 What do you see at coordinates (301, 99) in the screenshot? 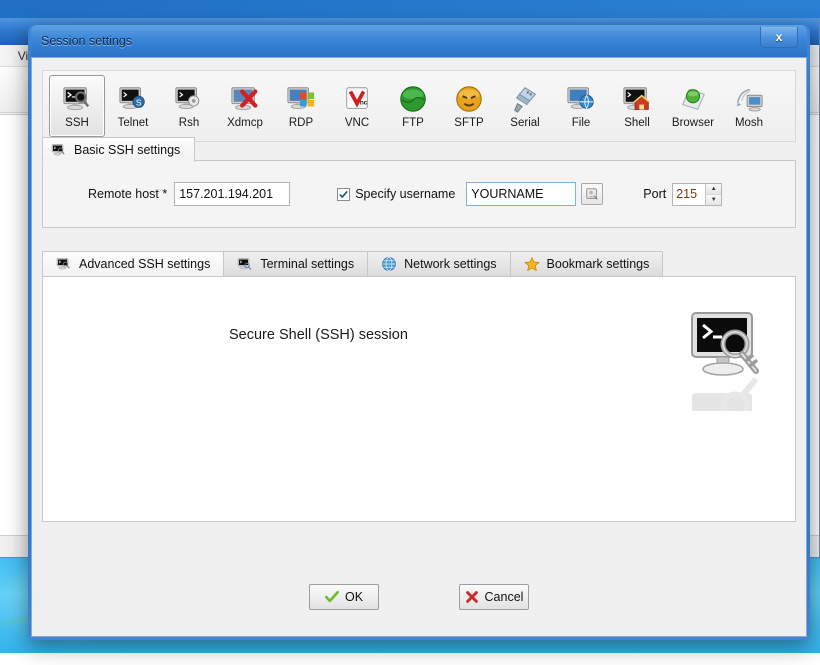
I see `rdp-icon` at bounding box center [301, 99].